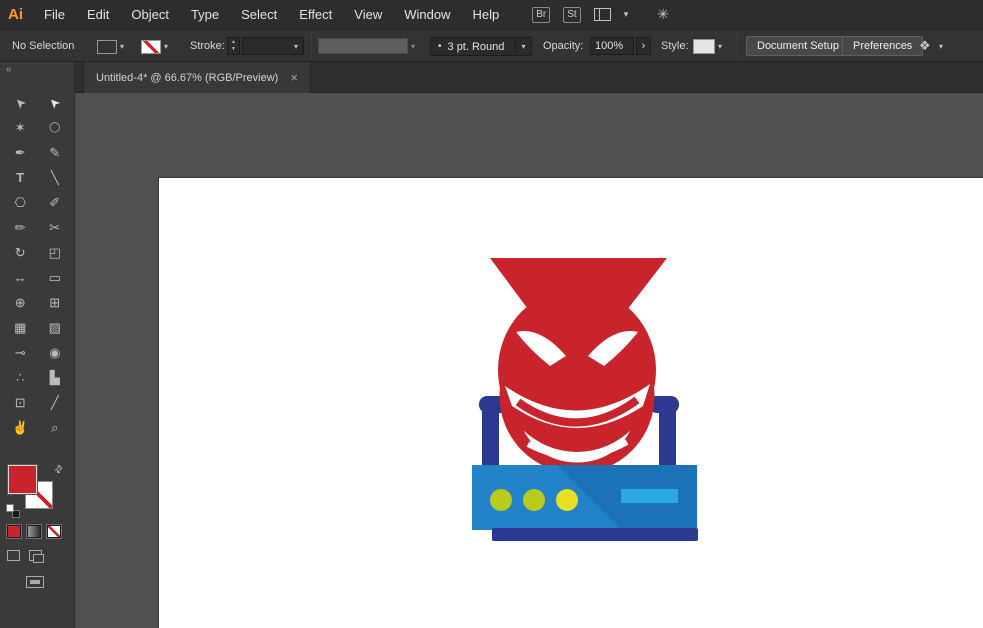  I want to click on line-segment-tool: ╲, so click(55, 177).